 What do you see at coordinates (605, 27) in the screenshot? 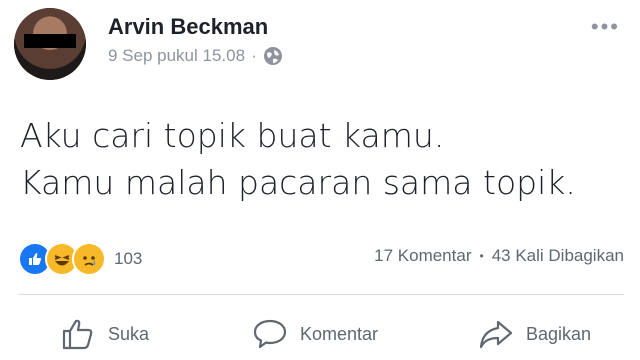
I see `more-options-icon: •••` at bounding box center [605, 27].